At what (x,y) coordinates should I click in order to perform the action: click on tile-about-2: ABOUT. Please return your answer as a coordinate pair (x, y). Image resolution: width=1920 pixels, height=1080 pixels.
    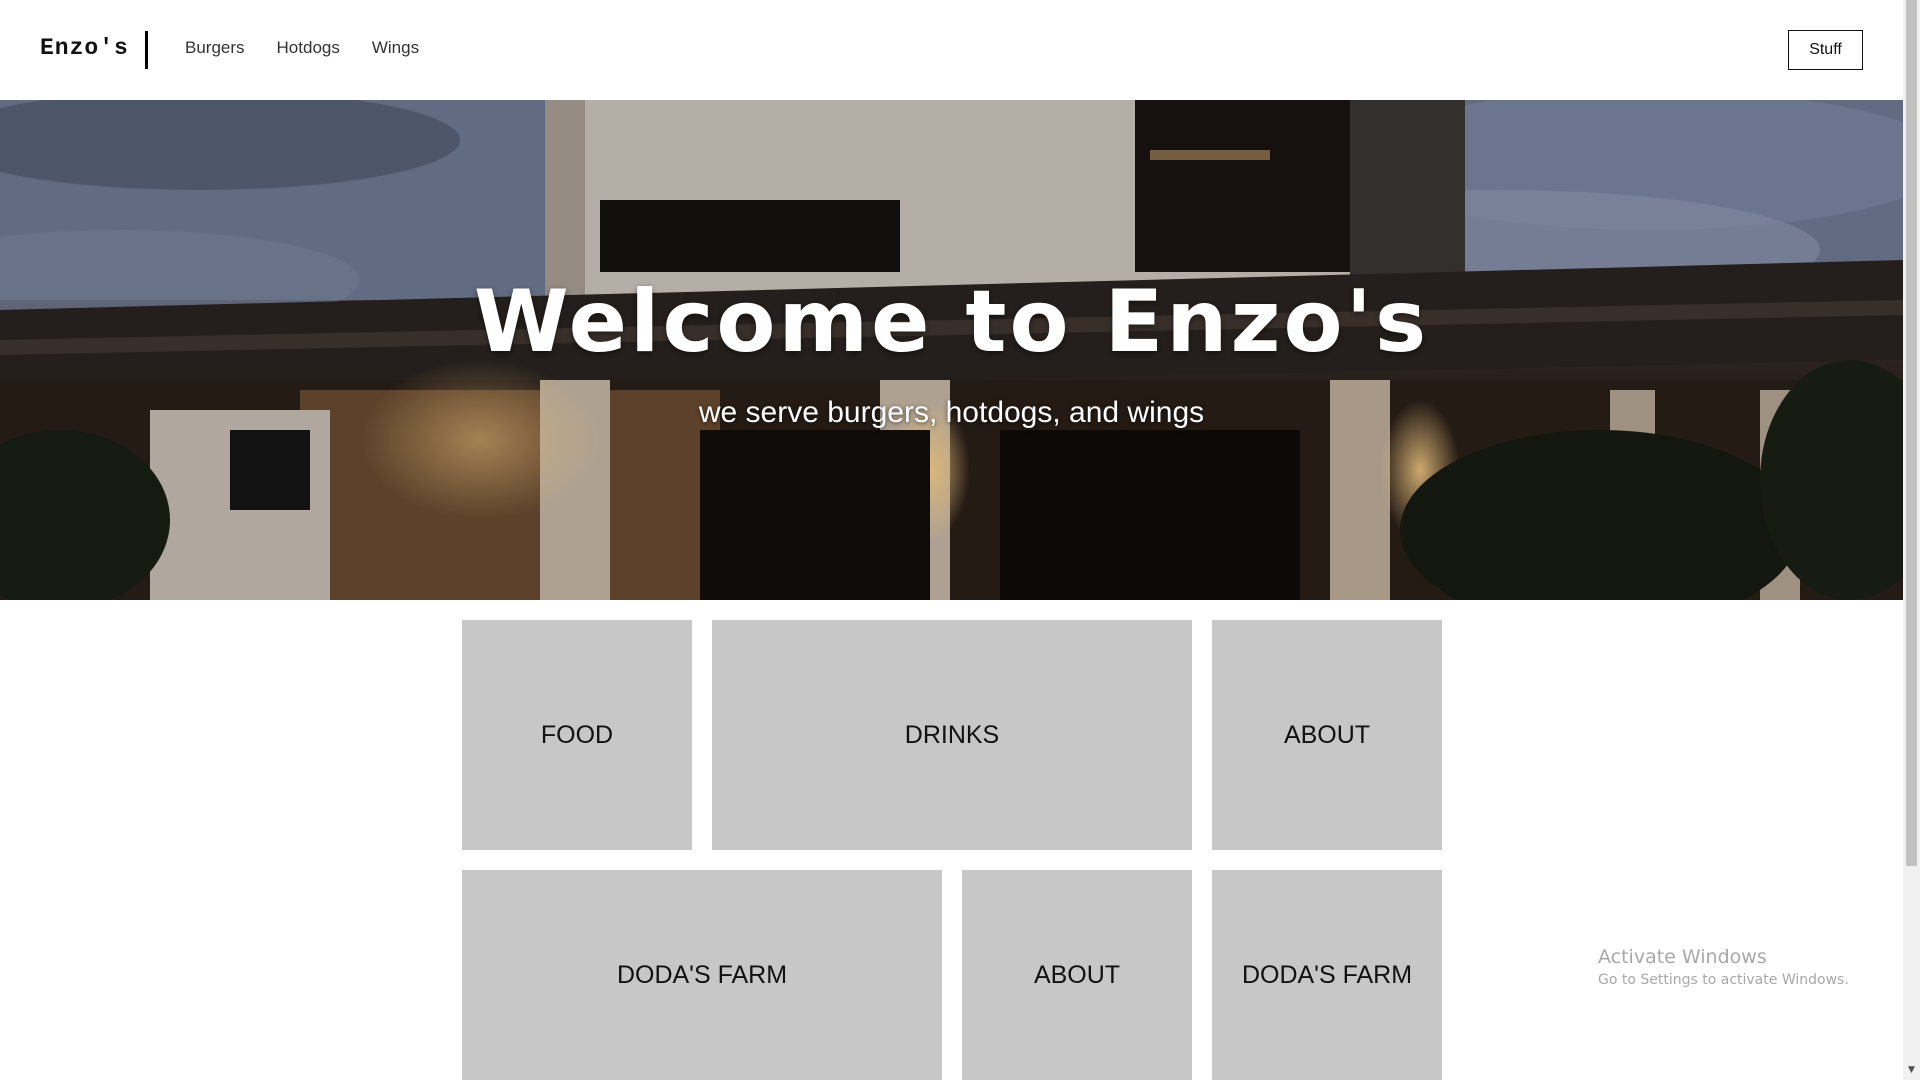
    Looking at the image, I should click on (1077, 975).